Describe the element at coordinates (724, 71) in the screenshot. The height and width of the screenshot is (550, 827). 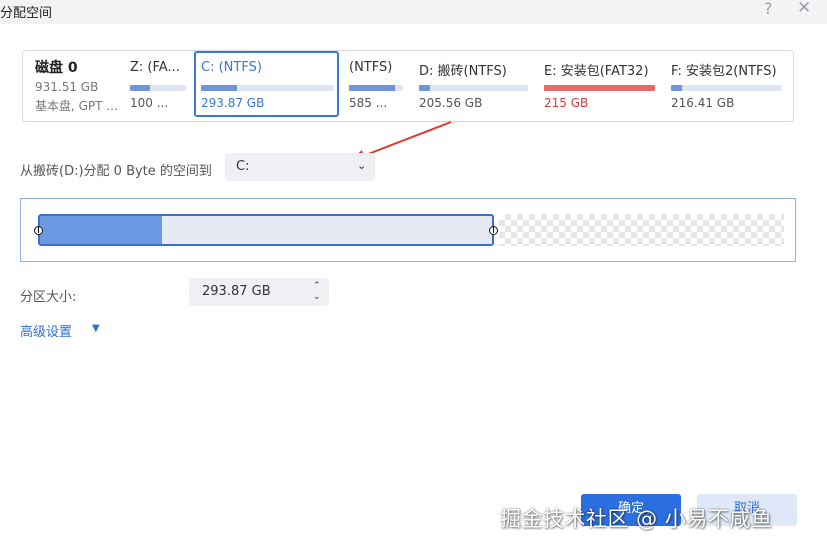
I see `partition-label: F: 安装包2(NTFS)` at that location.